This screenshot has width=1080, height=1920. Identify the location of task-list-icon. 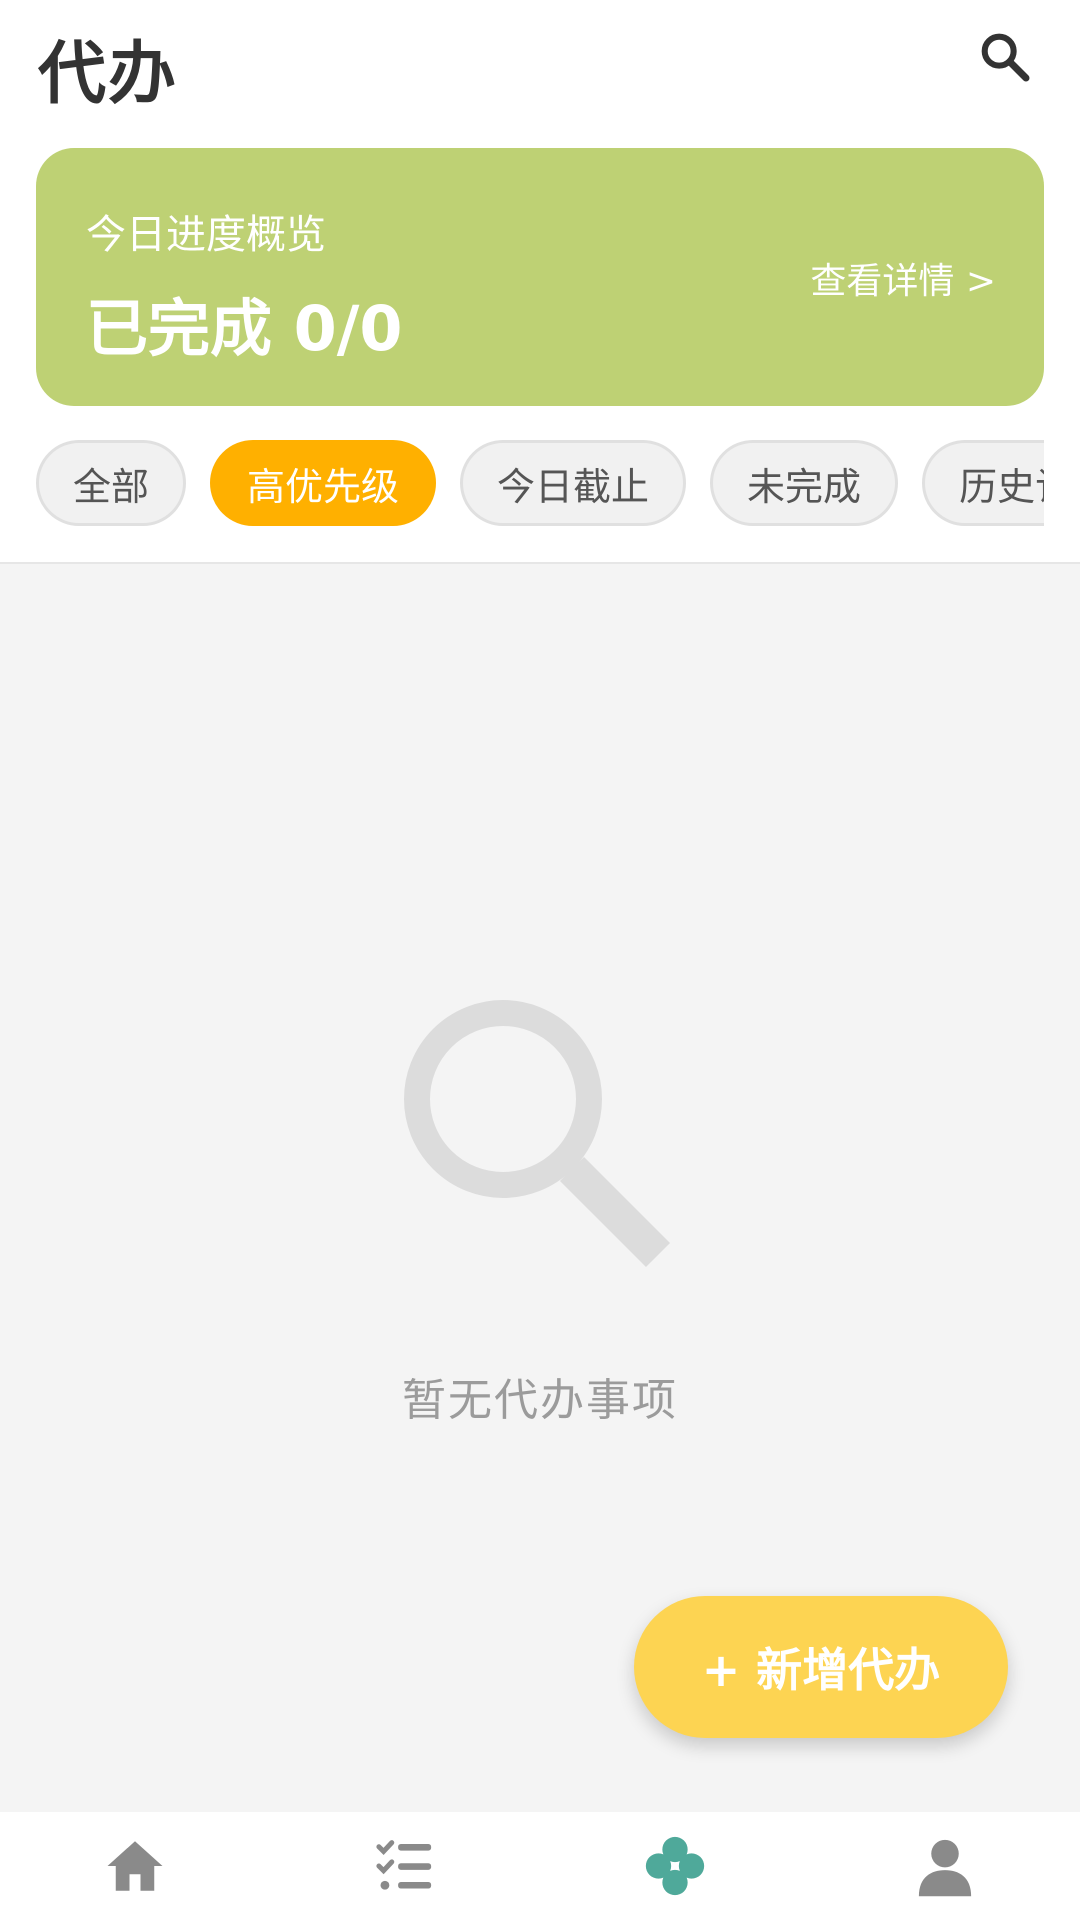
(404, 1865).